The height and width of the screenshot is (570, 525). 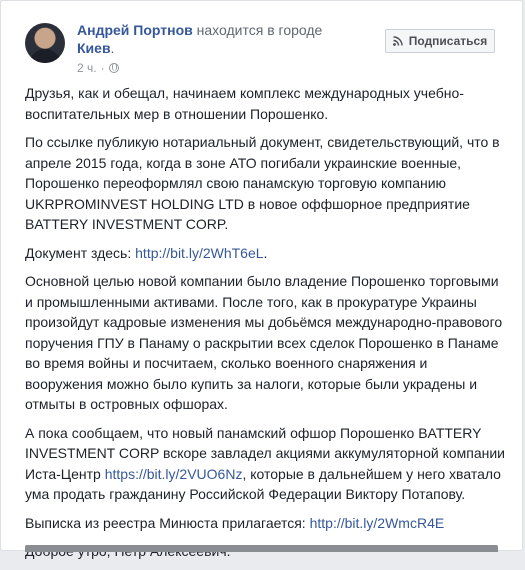 I want to click on post-paragraph-3: Документ здесь: http://bit.ly/2WhT6eL., so click(x=265, y=253).